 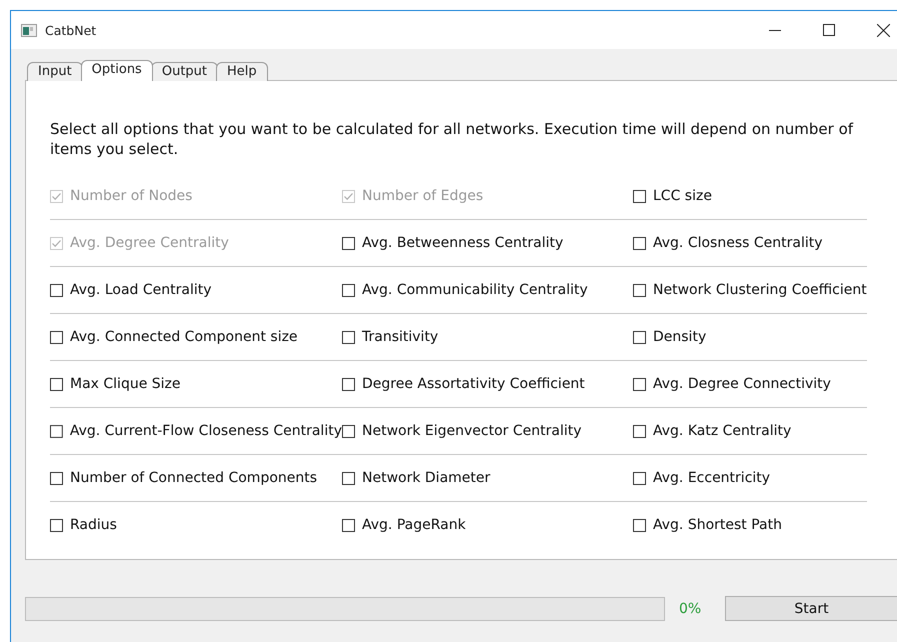 What do you see at coordinates (679, 337) in the screenshot?
I see `option-label: Density` at bounding box center [679, 337].